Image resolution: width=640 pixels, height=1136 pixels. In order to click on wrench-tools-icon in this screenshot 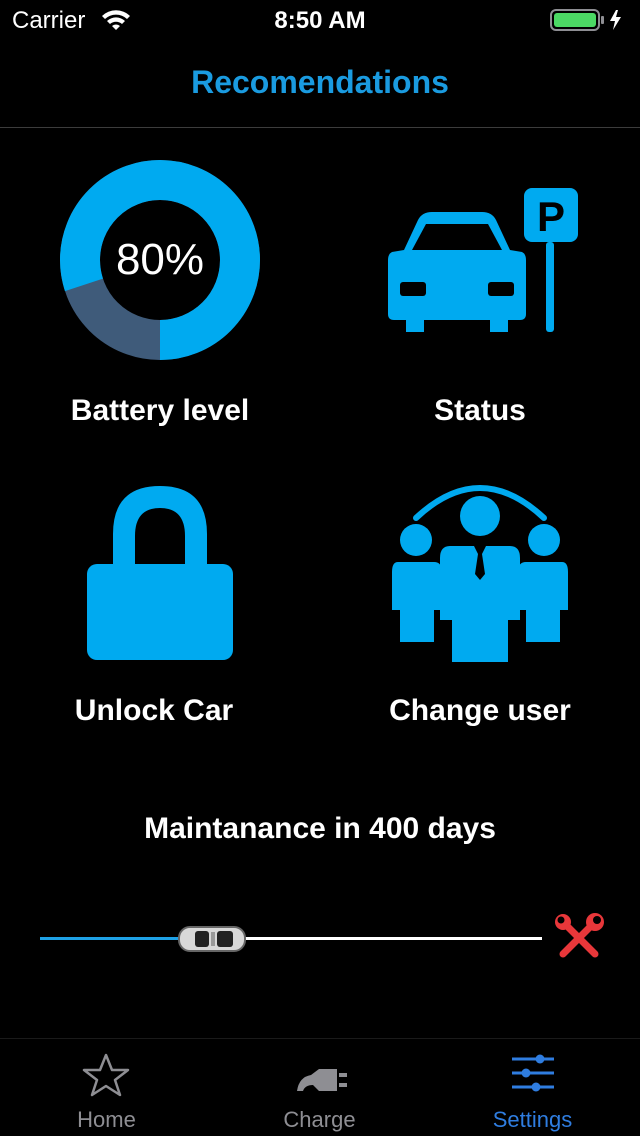, I will do `click(579, 938)`.